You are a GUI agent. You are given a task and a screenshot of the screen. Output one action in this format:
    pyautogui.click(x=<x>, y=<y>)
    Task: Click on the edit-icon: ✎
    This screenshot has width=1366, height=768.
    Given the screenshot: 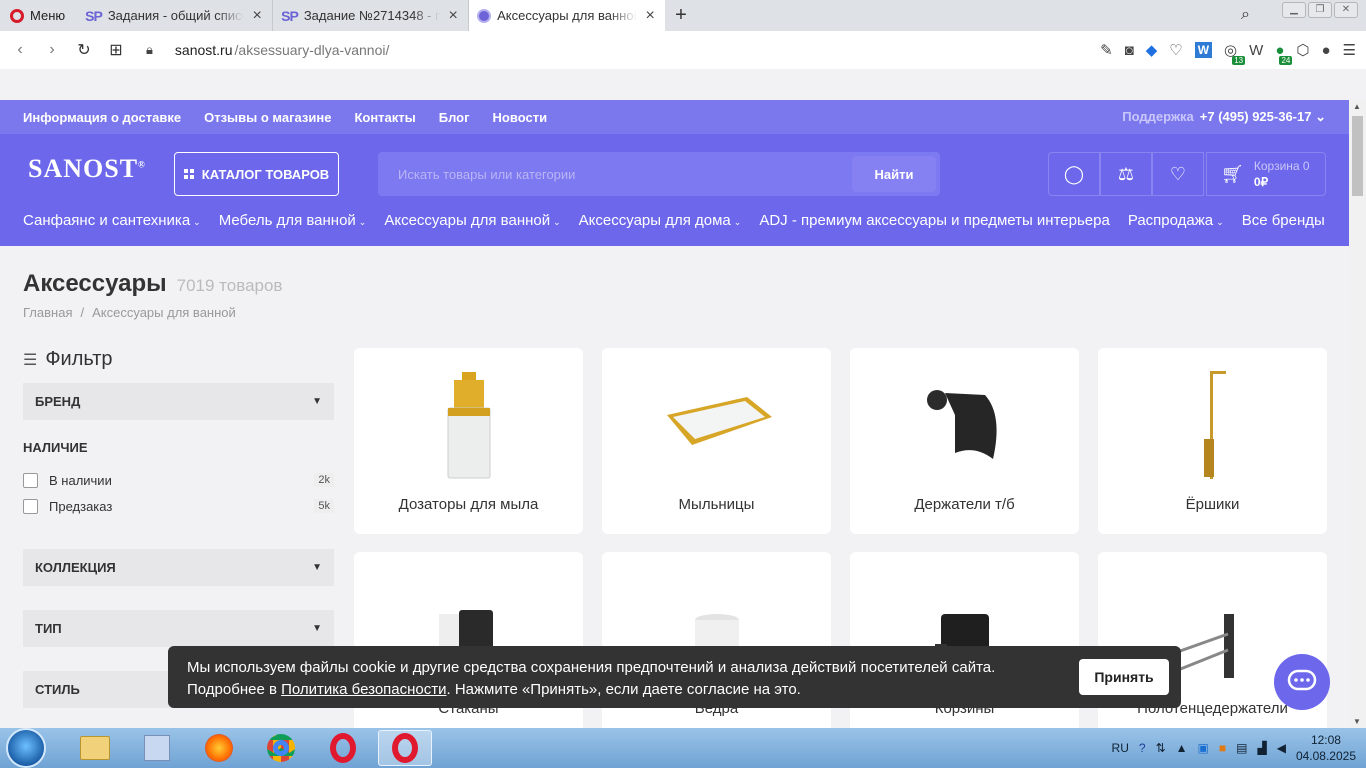 What is the action you would take?
    pyautogui.click(x=1106, y=50)
    